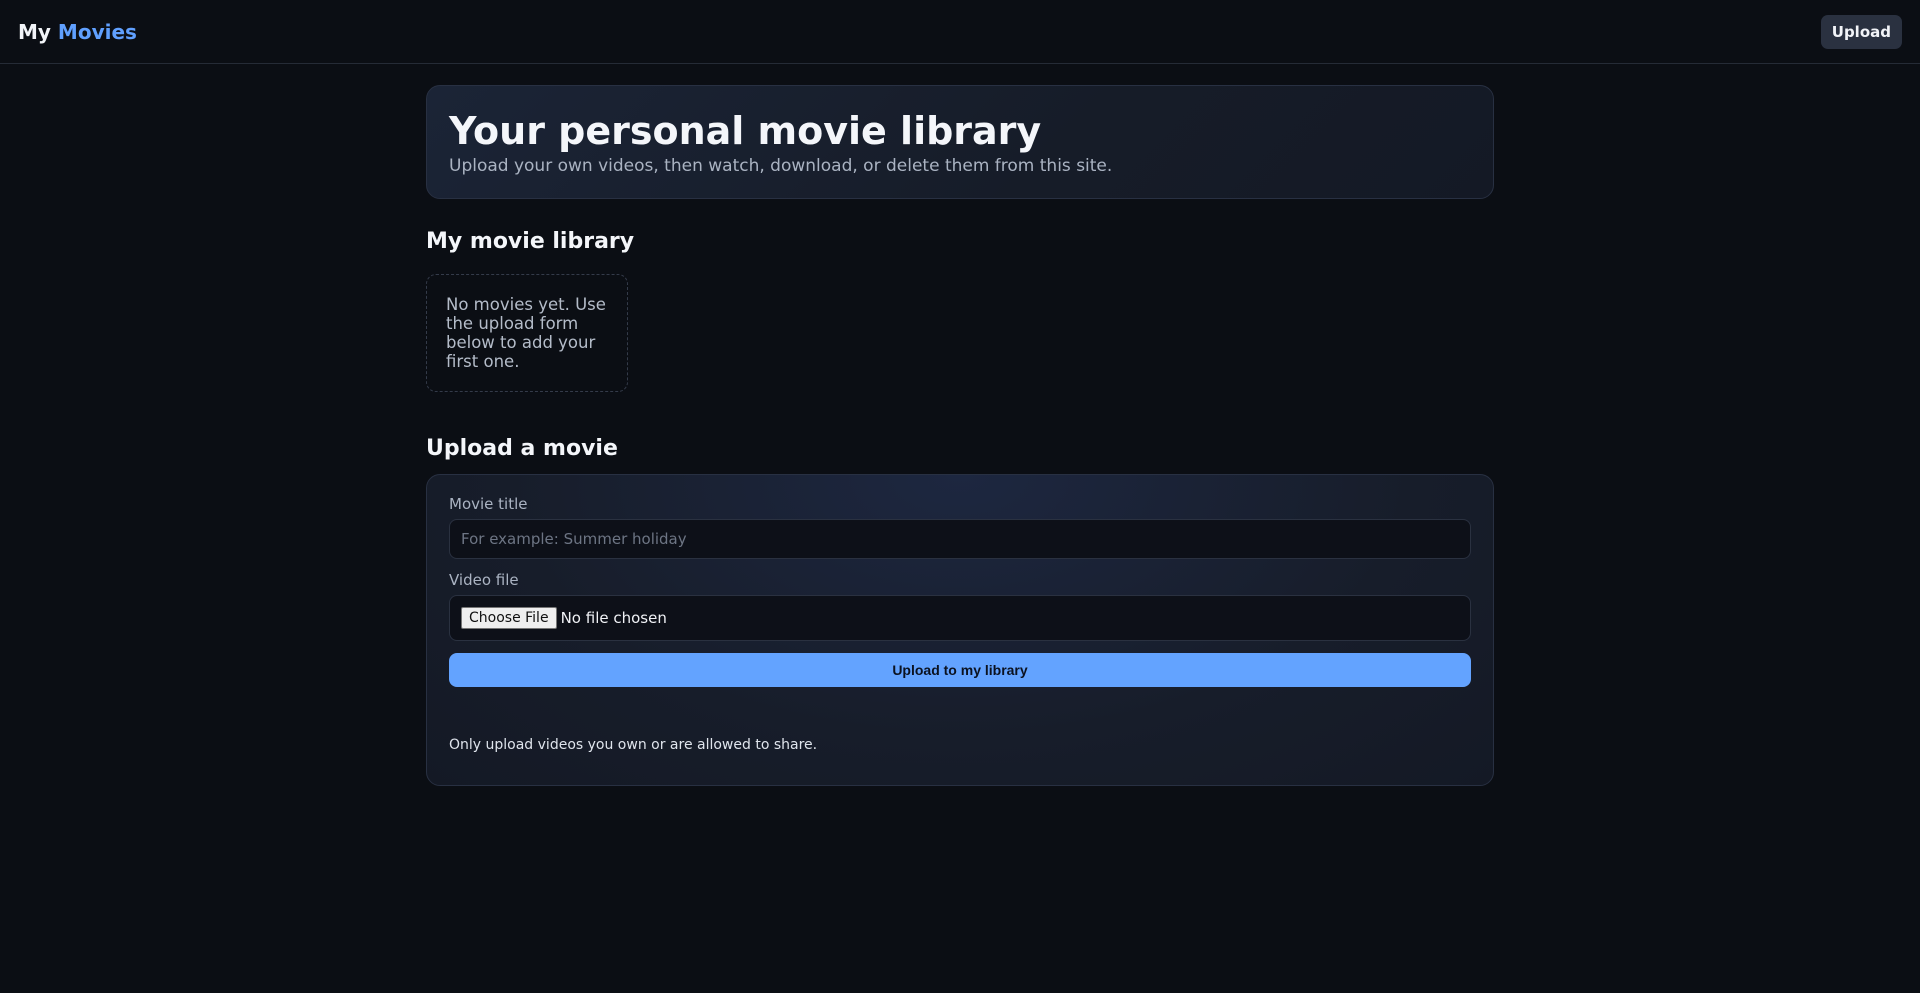 Image resolution: width=1920 pixels, height=993 pixels. Describe the element at coordinates (960, 618) in the screenshot. I see `video-file-input: Choose File No file chosen` at that location.